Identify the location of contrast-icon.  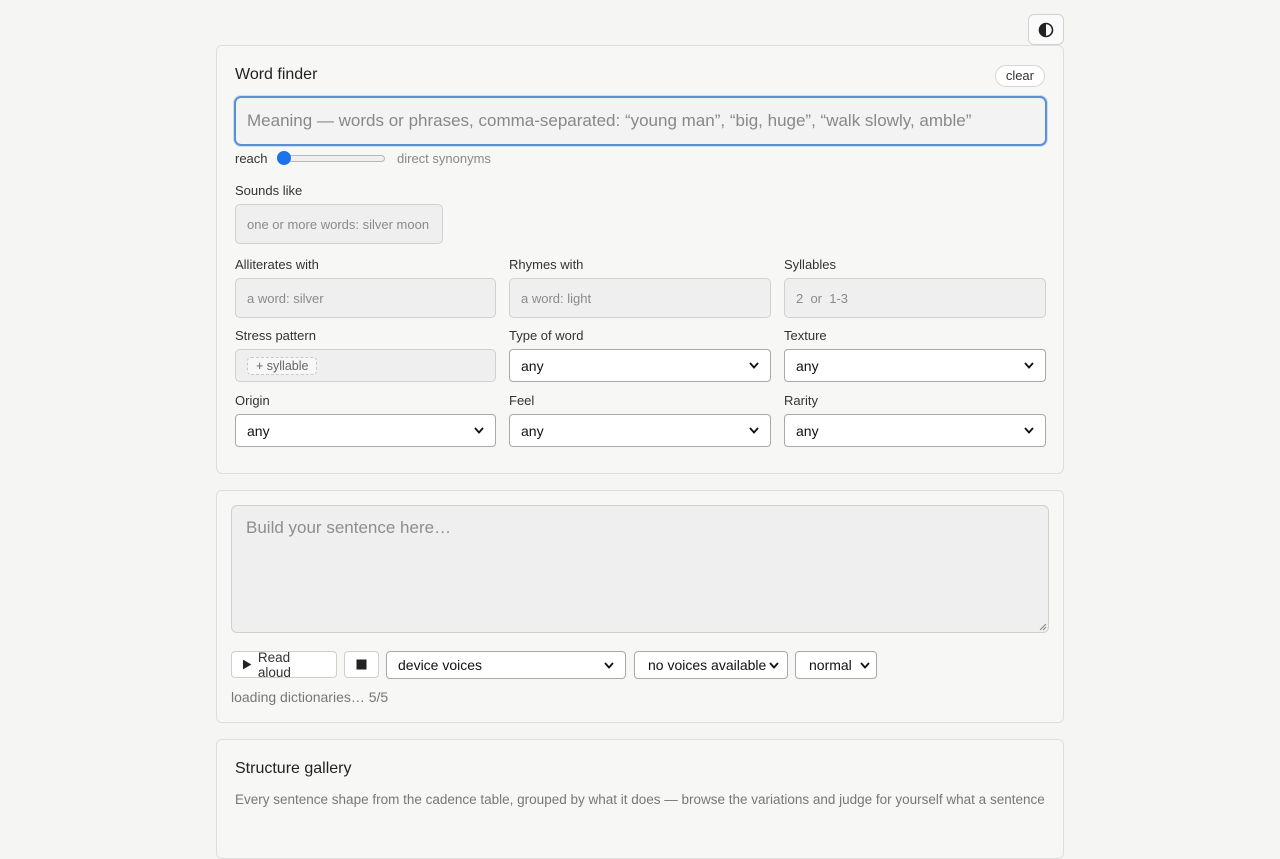
(1046, 29).